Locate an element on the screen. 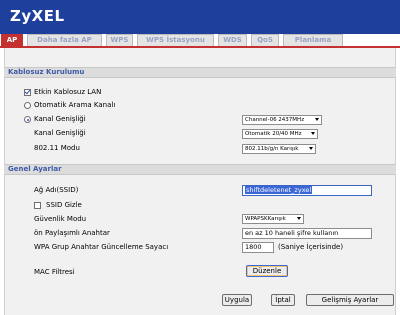  hide-ssid-checkbox is located at coordinates (37, 205).